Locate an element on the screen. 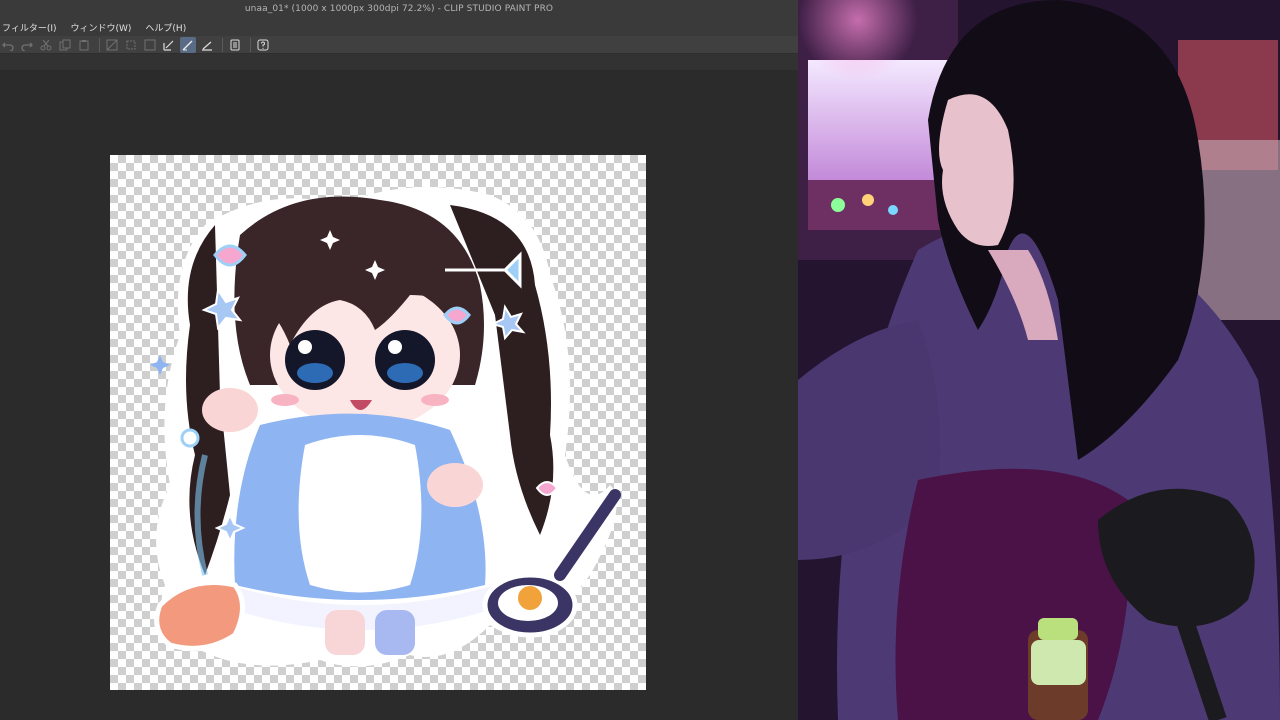  undo-icon is located at coordinates (8, 45).